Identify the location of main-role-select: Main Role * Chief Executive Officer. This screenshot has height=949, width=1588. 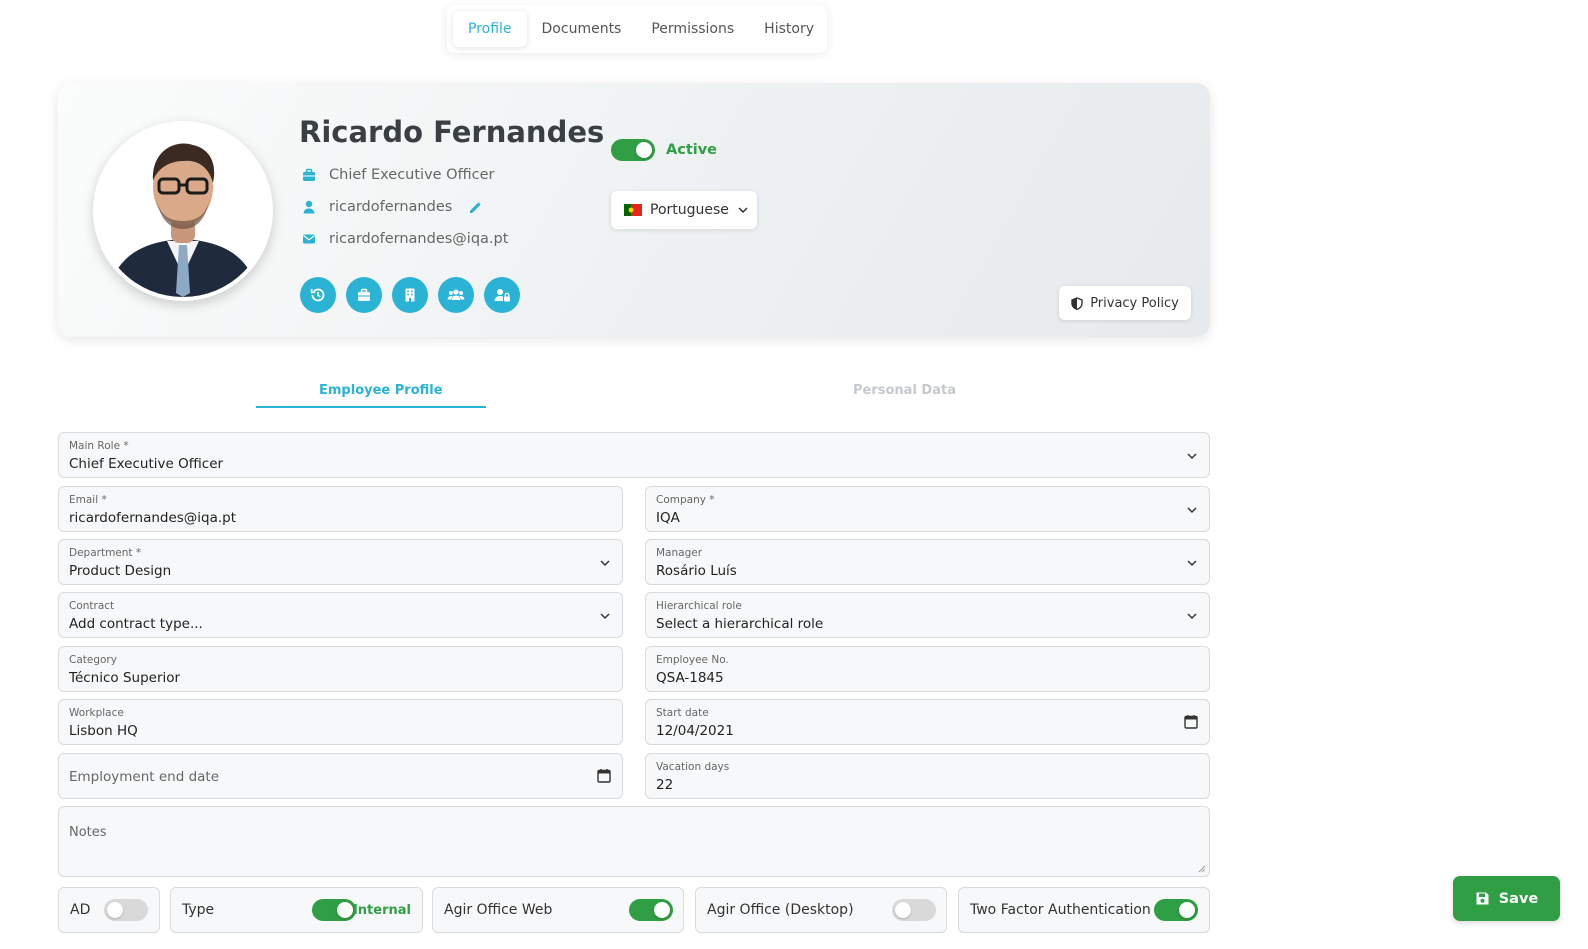
(634, 455).